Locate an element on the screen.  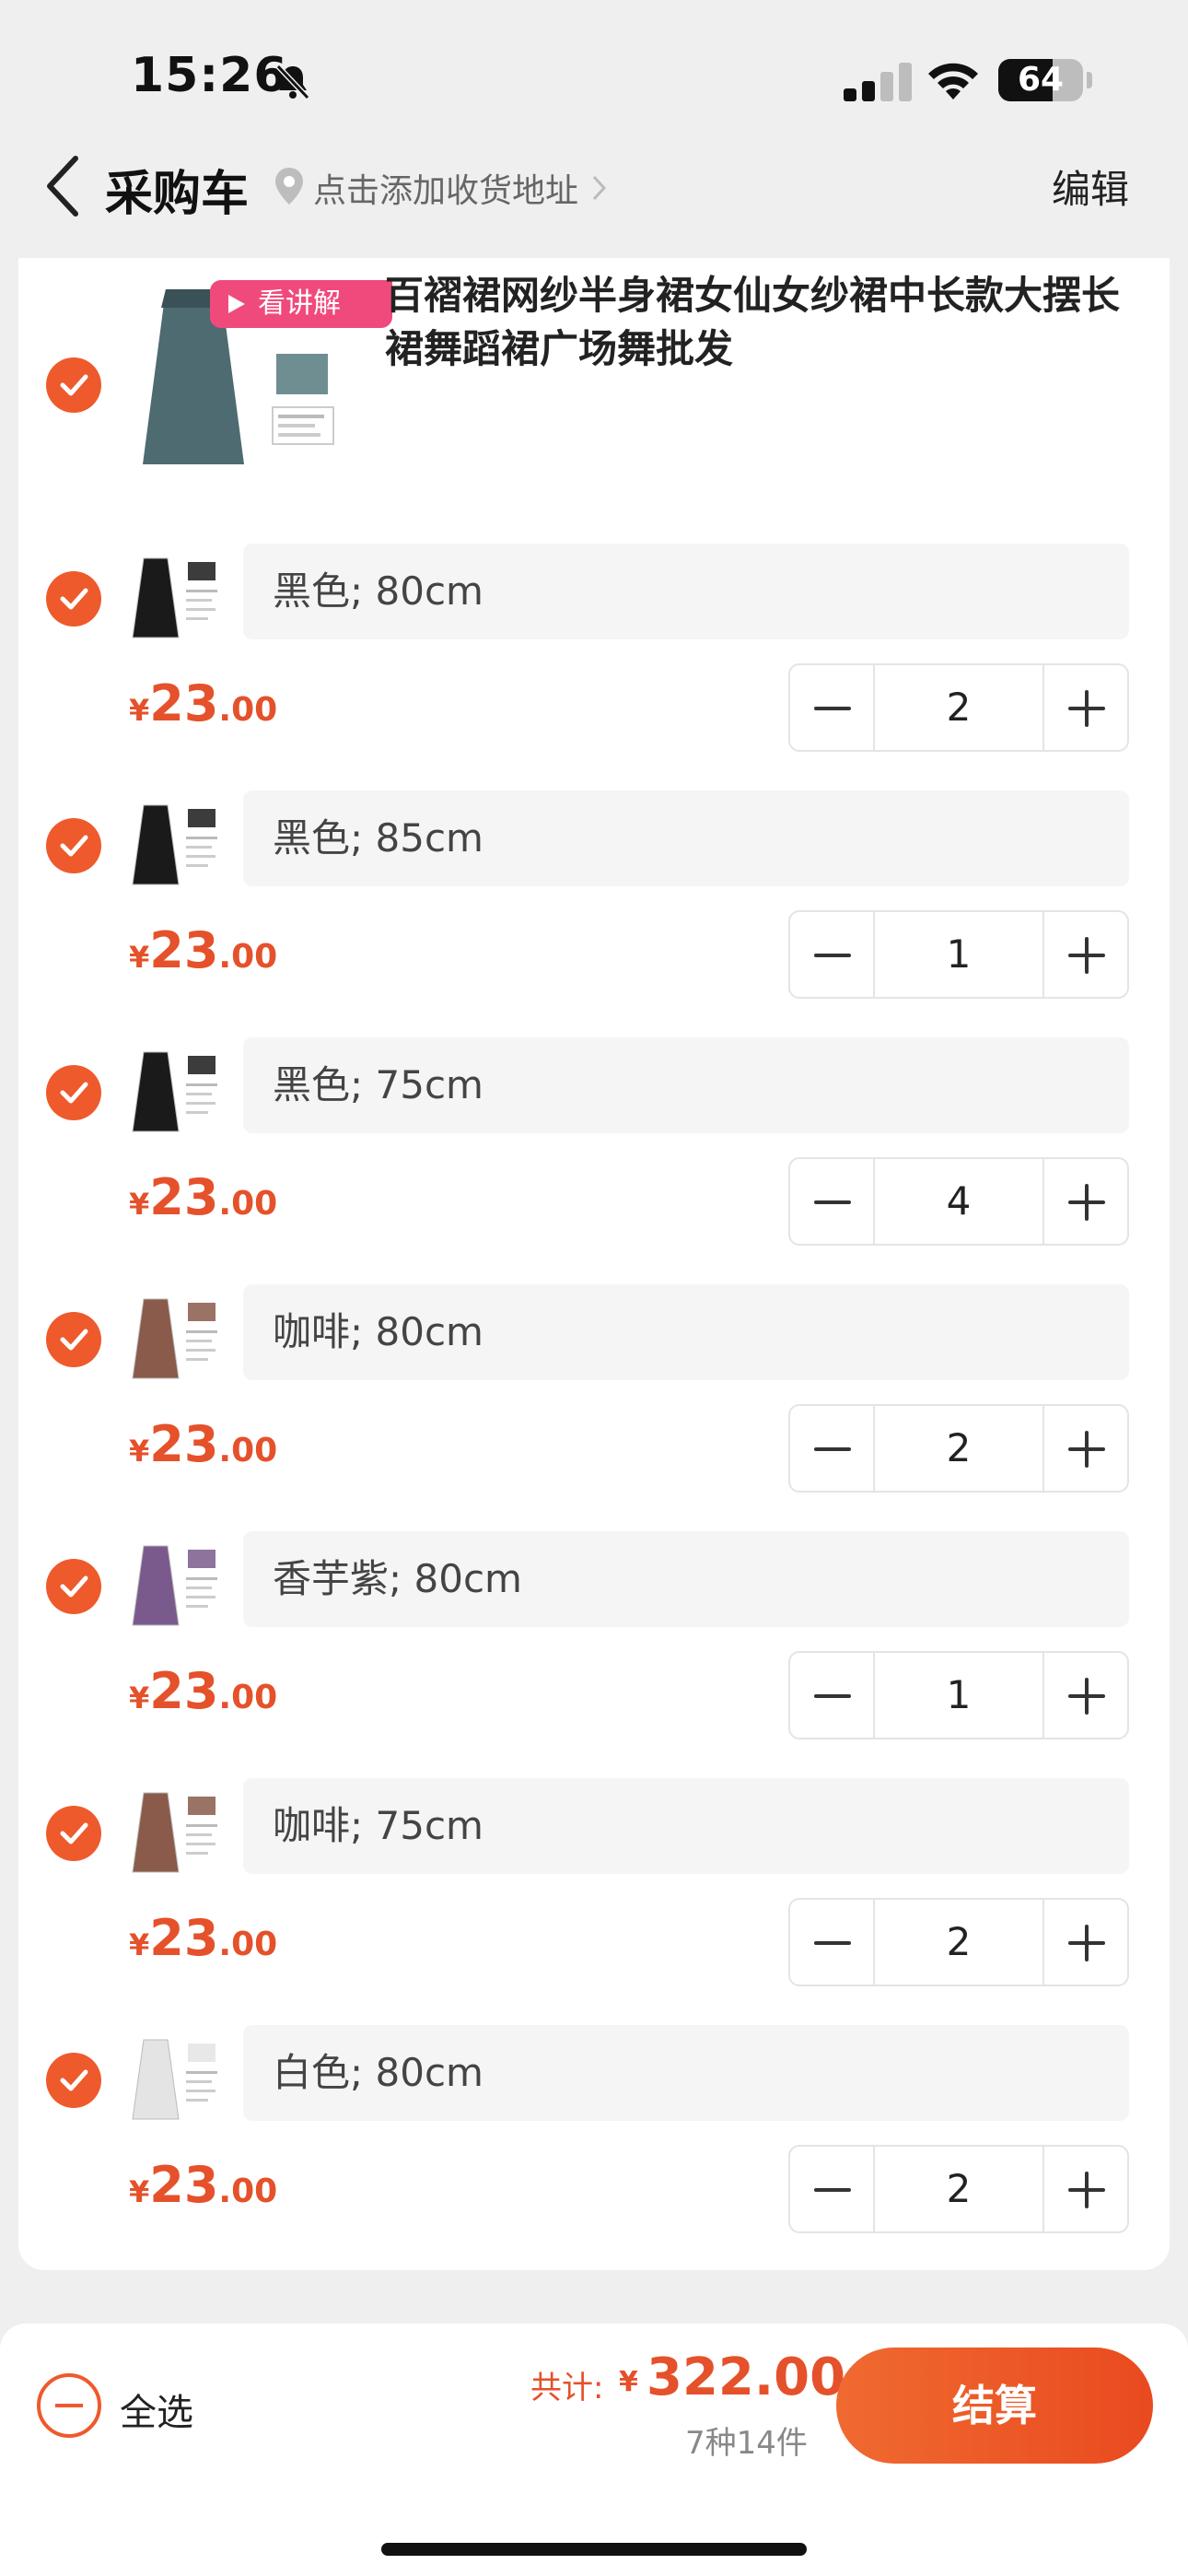
variant-row: 黑色; 80cm ¥23.00 2 is located at coordinates (594, 667).